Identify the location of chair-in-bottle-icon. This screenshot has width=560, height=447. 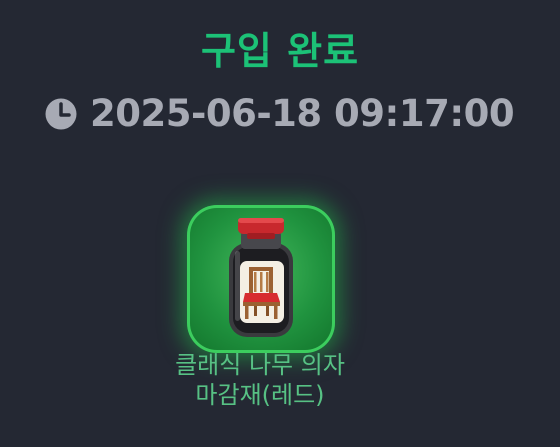
(261, 277).